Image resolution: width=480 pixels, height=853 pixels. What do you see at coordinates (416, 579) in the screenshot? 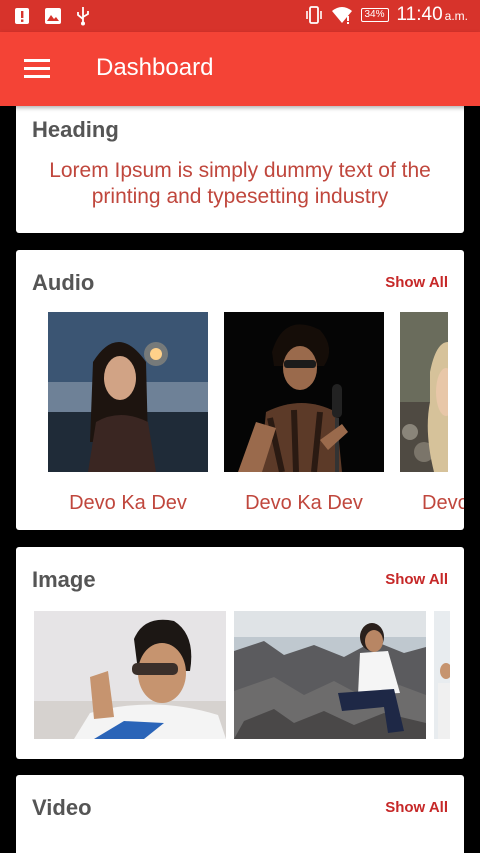
I see `image-show-all-button: Show All` at bounding box center [416, 579].